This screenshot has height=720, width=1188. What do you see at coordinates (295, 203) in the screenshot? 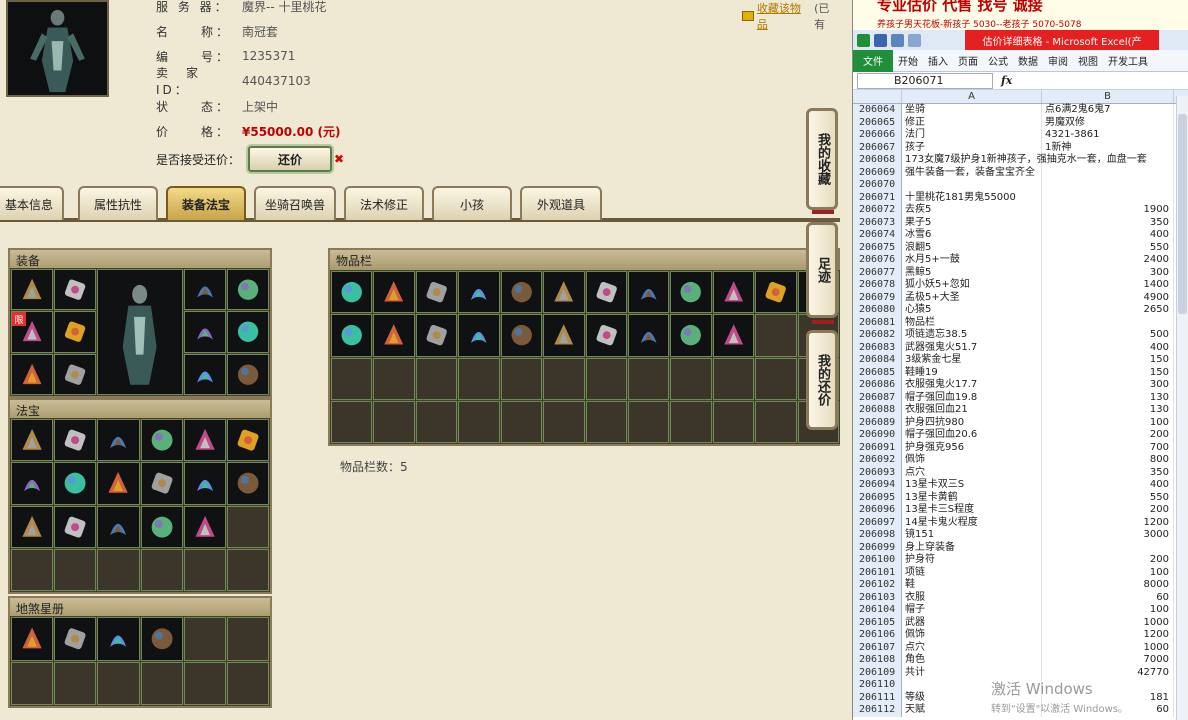
I see `tab-mounts-pets: 坐骑召唤兽` at bounding box center [295, 203].